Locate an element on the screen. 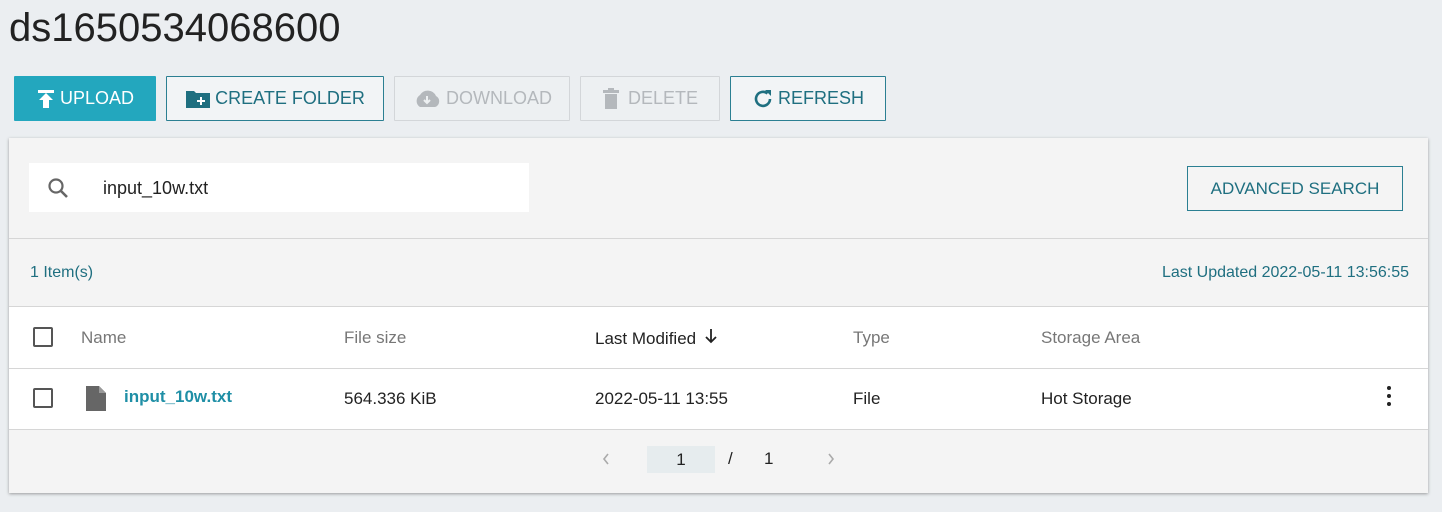 This screenshot has width=1442, height=512. cloud-download-icon is located at coordinates (427, 99).